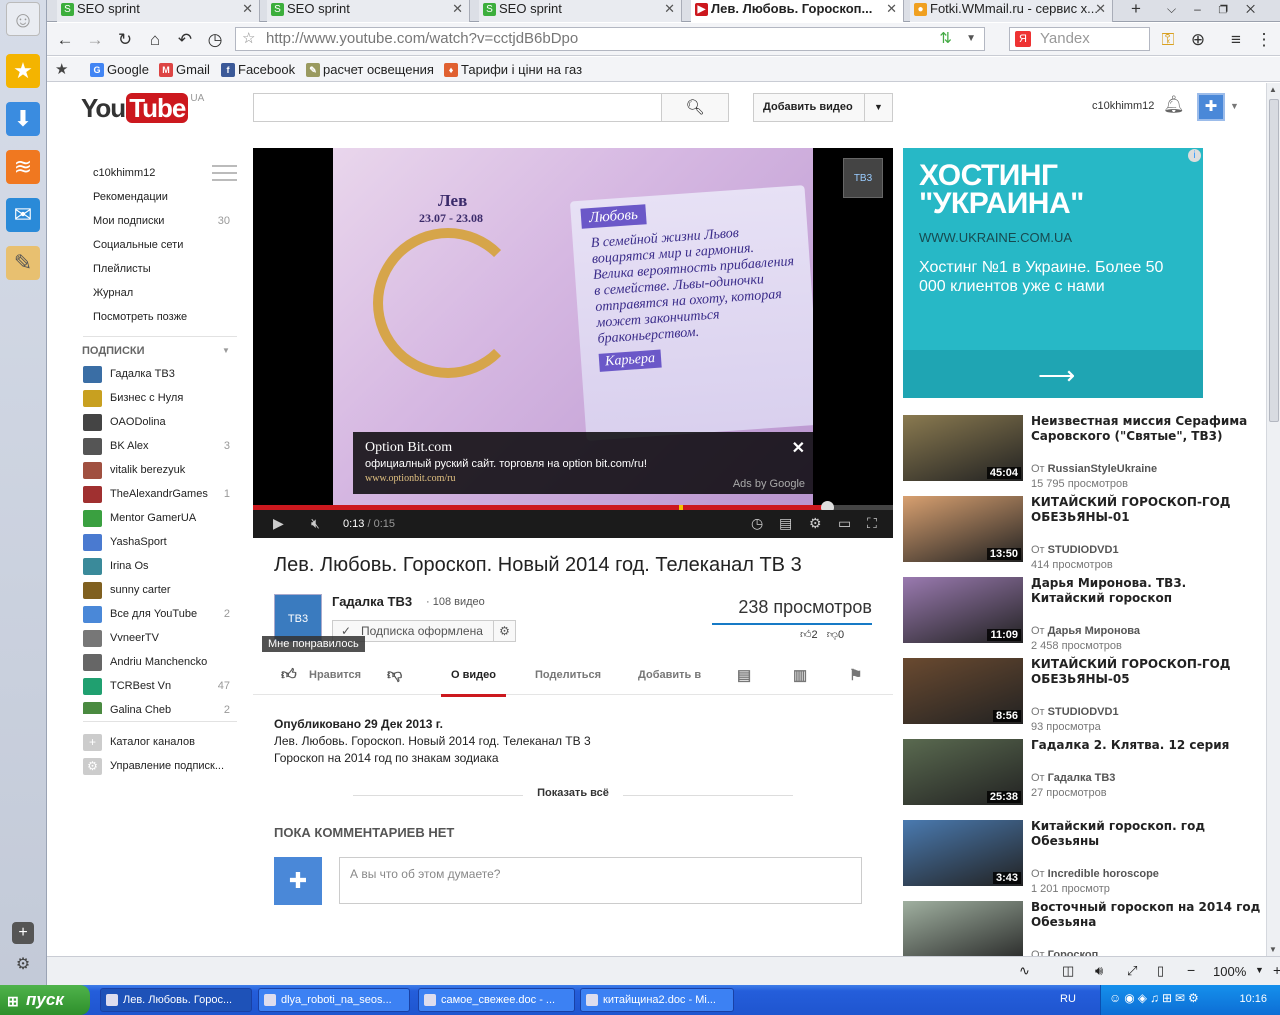 The width and height of the screenshot is (1280, 1015). Describe the element at coordinates (1068, 971) in the screenshot. I see `view-icon: ◫` at that location.